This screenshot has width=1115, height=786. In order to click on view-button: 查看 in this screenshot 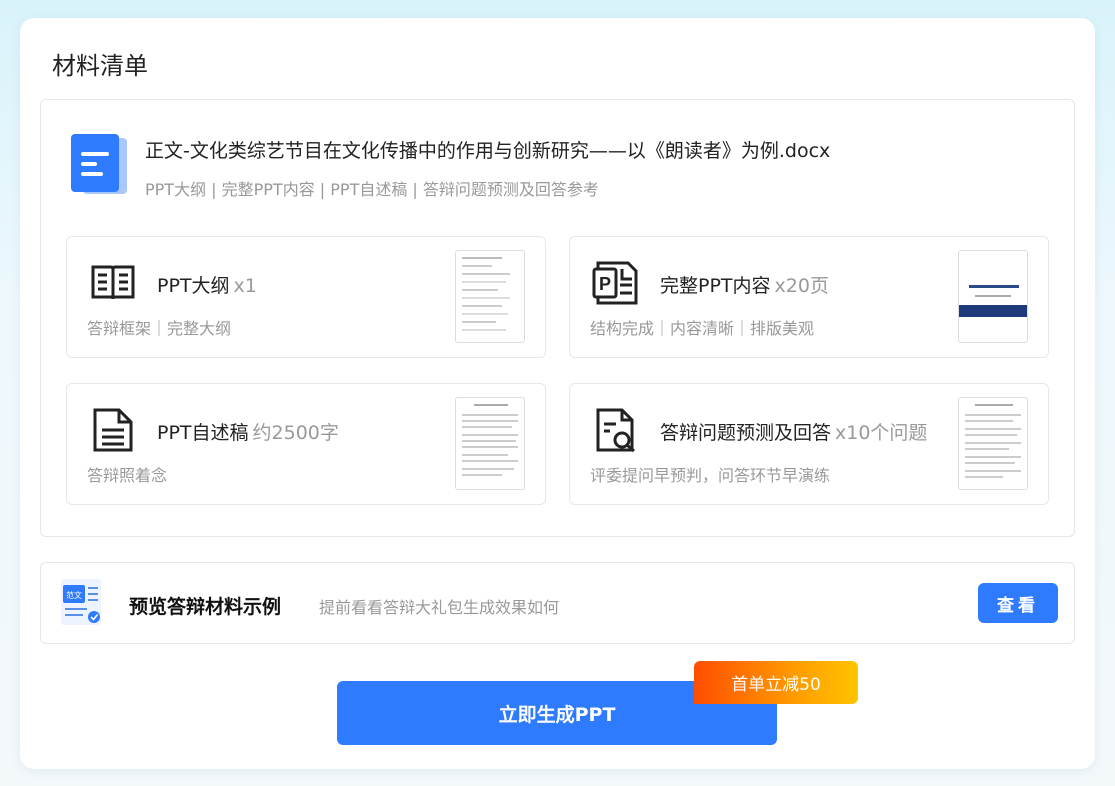, I will do `click(1018, 603)`.